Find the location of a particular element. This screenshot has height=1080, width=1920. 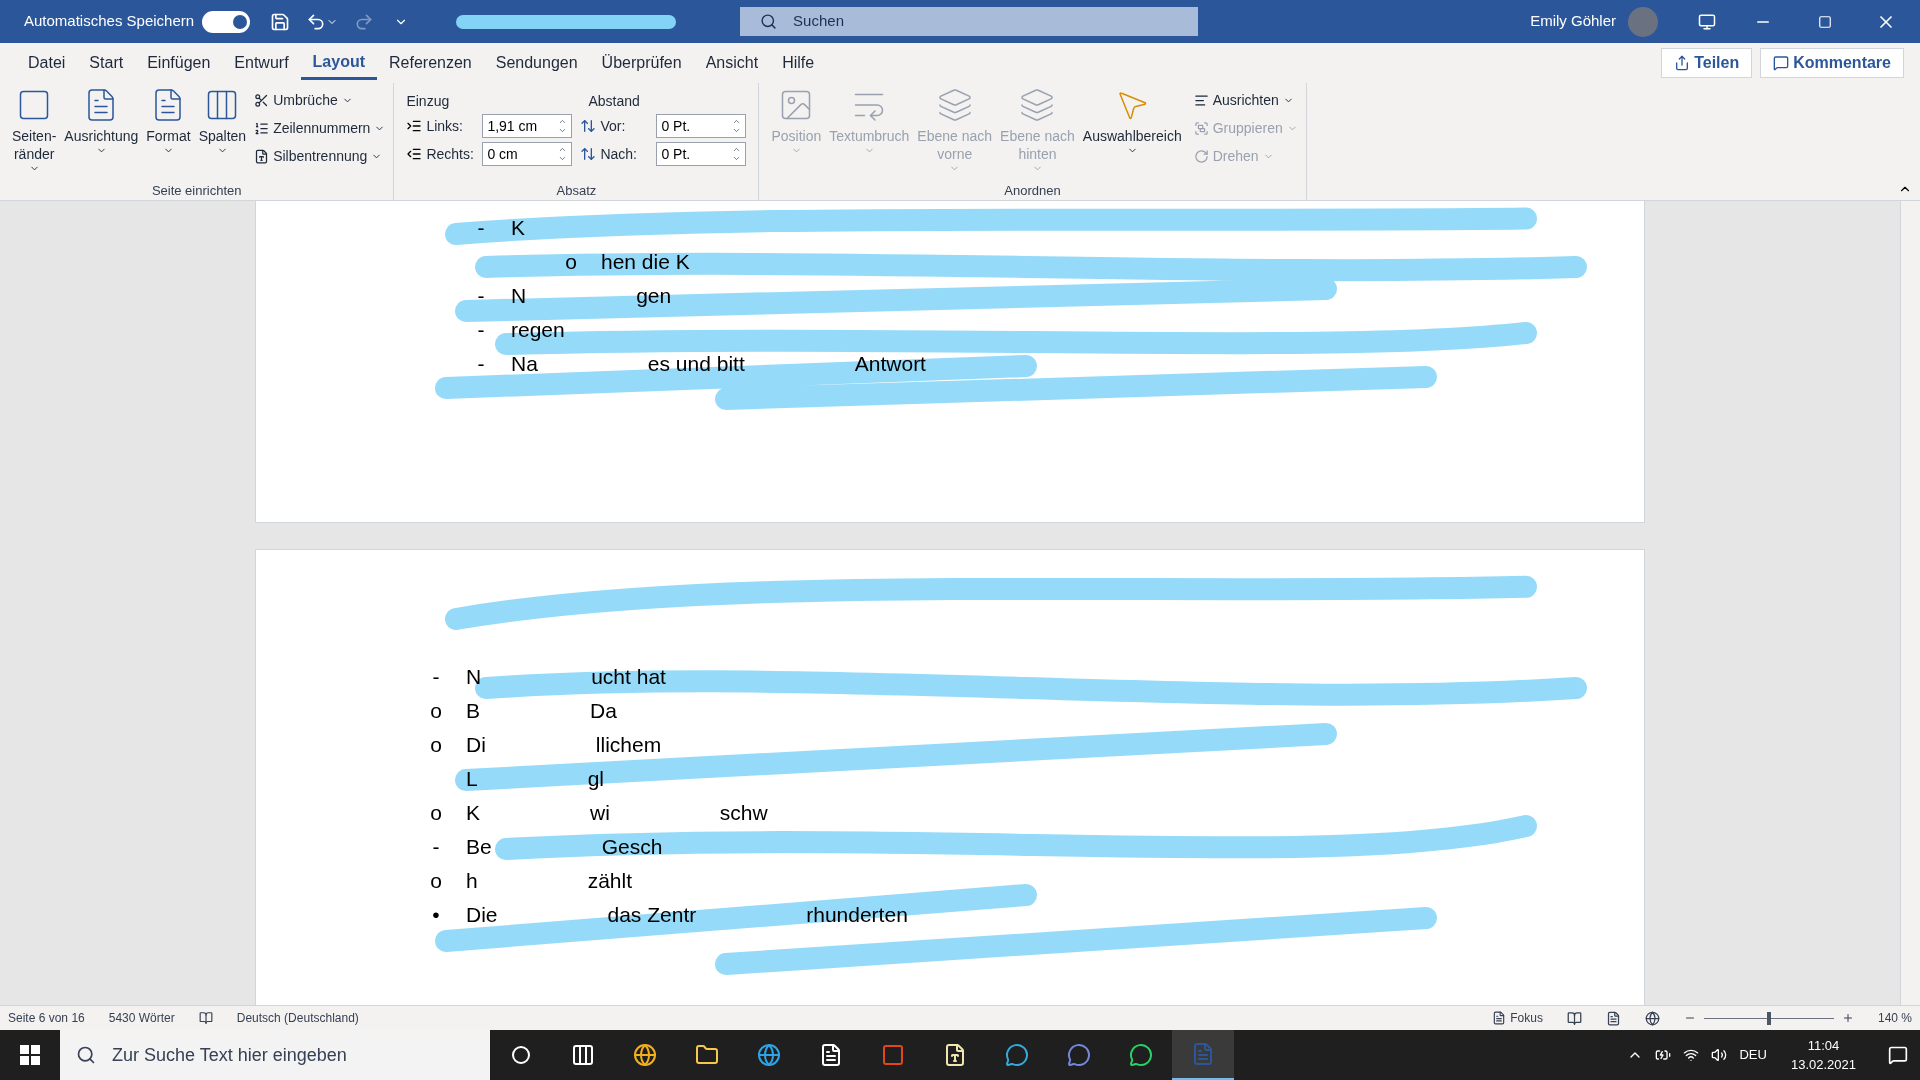

ribbon-tab: Entwurf is located at coordinates (261, 63).